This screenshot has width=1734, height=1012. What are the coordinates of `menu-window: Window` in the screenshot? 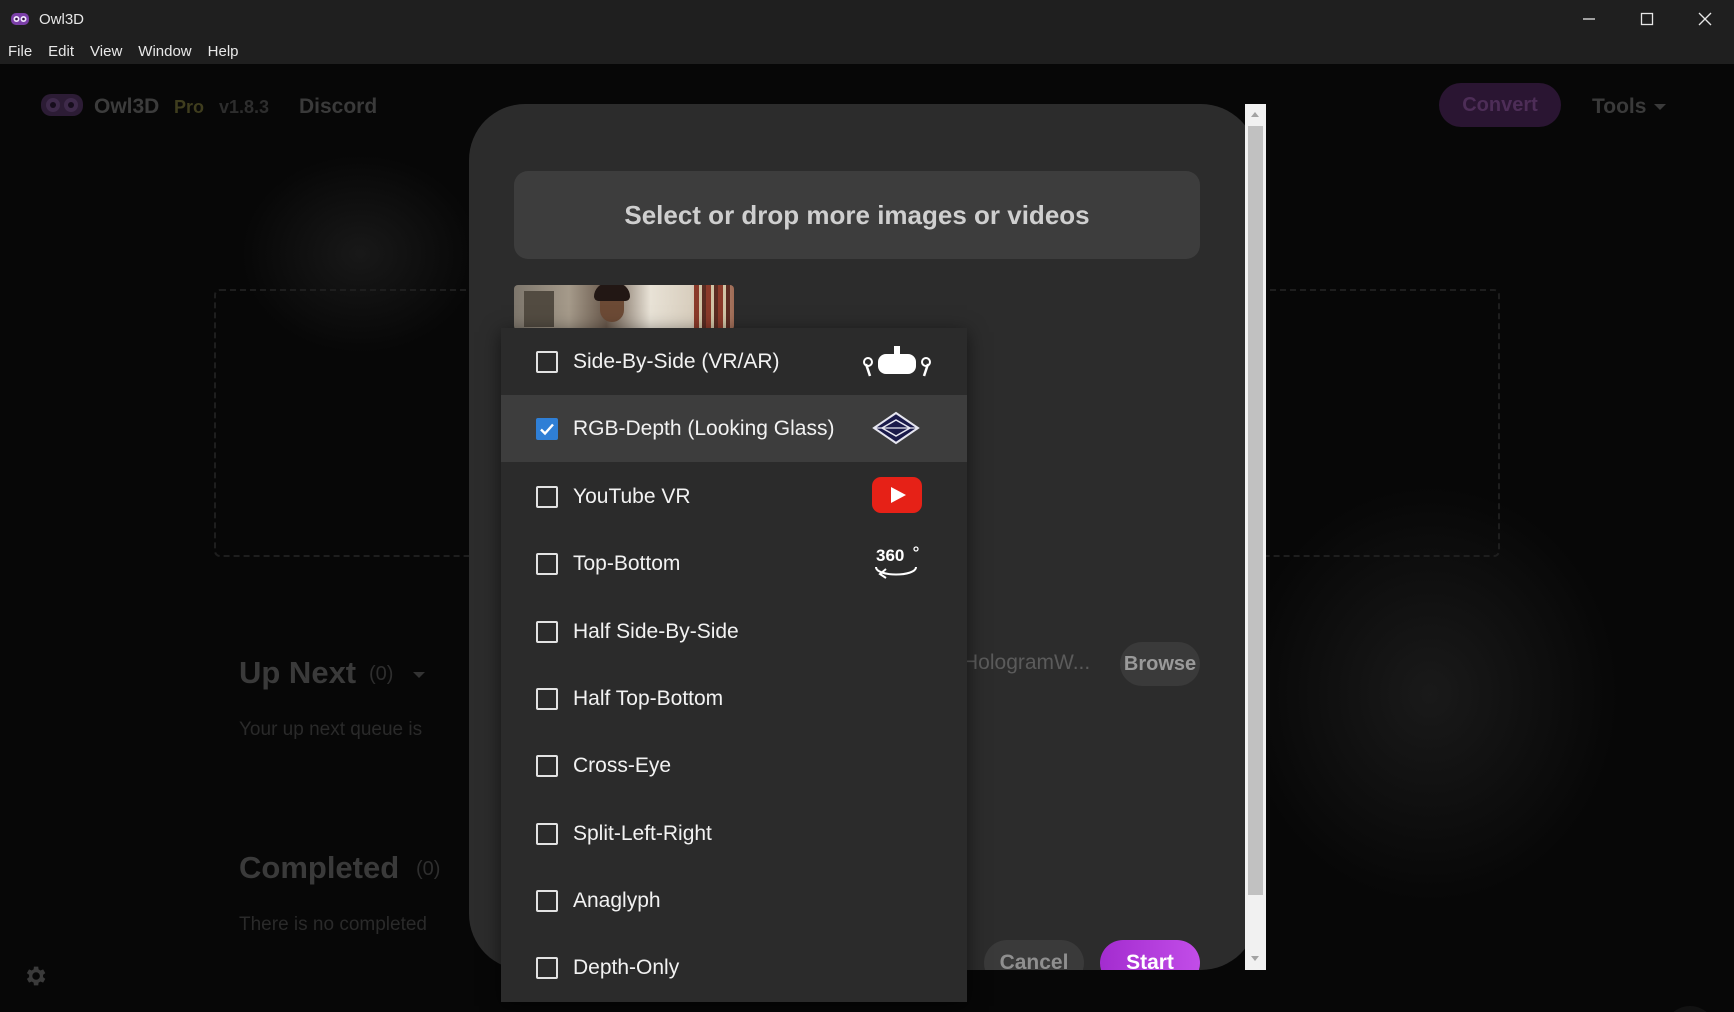 It's located at (164, 51).